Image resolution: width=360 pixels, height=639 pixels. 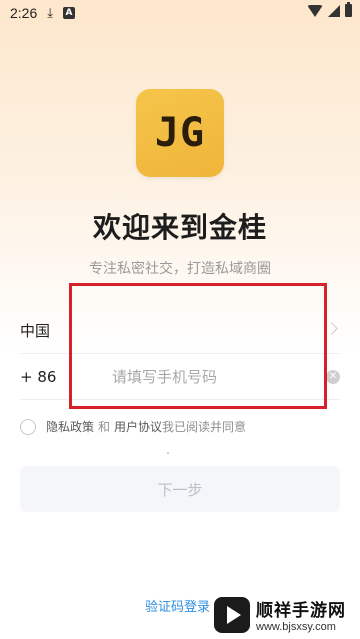 What do you see at coordinates (204, 427) in the screenshot?
I see `agreement-consent-text: 我已阅读并同意` at bounding box center [204, 427].